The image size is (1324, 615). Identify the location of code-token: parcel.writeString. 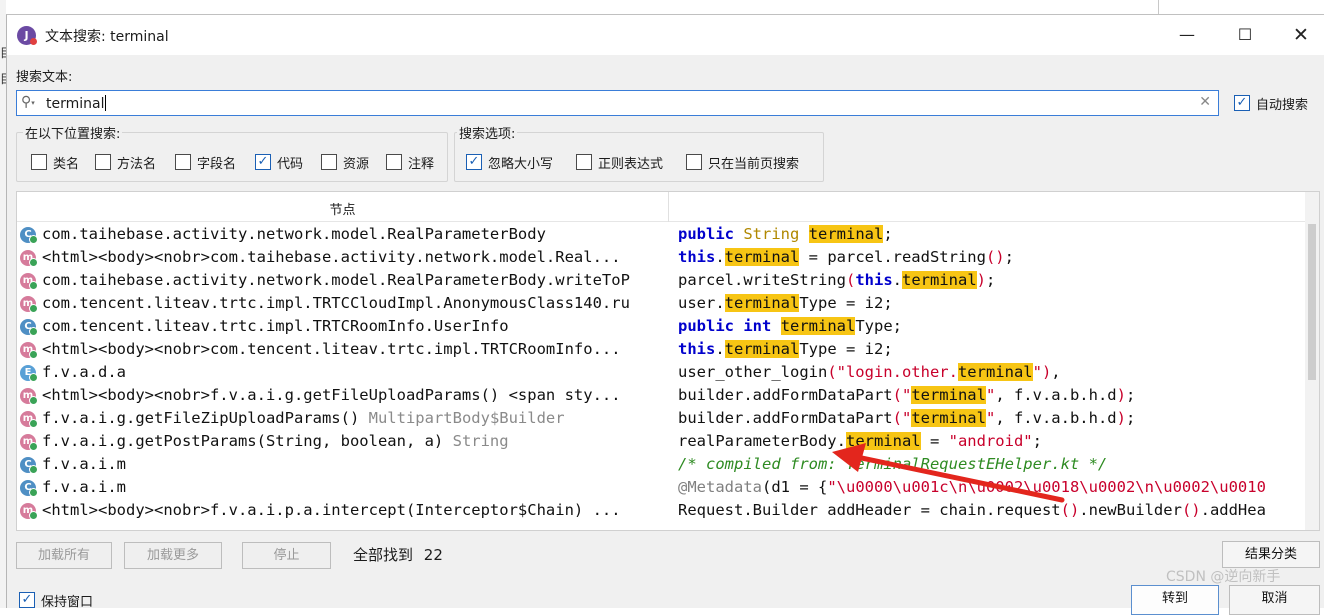
(762, 280).